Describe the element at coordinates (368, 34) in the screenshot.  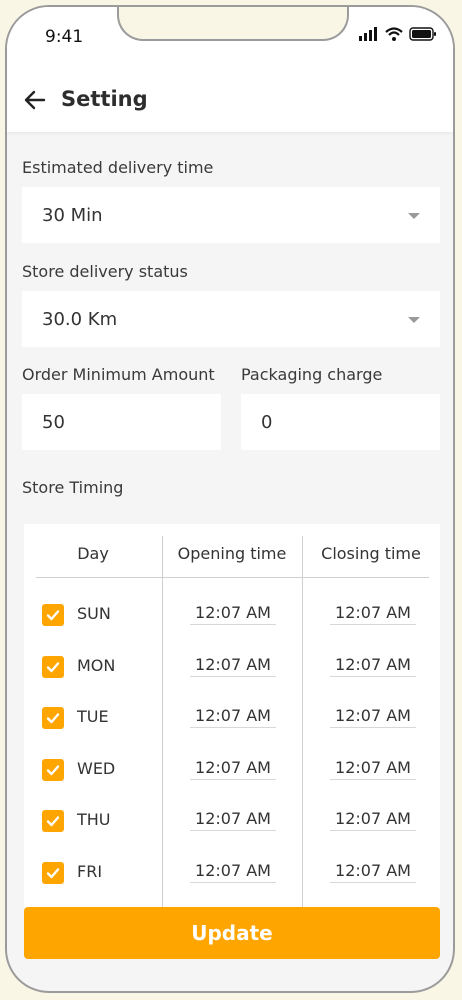
I see `signal-icon` at that location.